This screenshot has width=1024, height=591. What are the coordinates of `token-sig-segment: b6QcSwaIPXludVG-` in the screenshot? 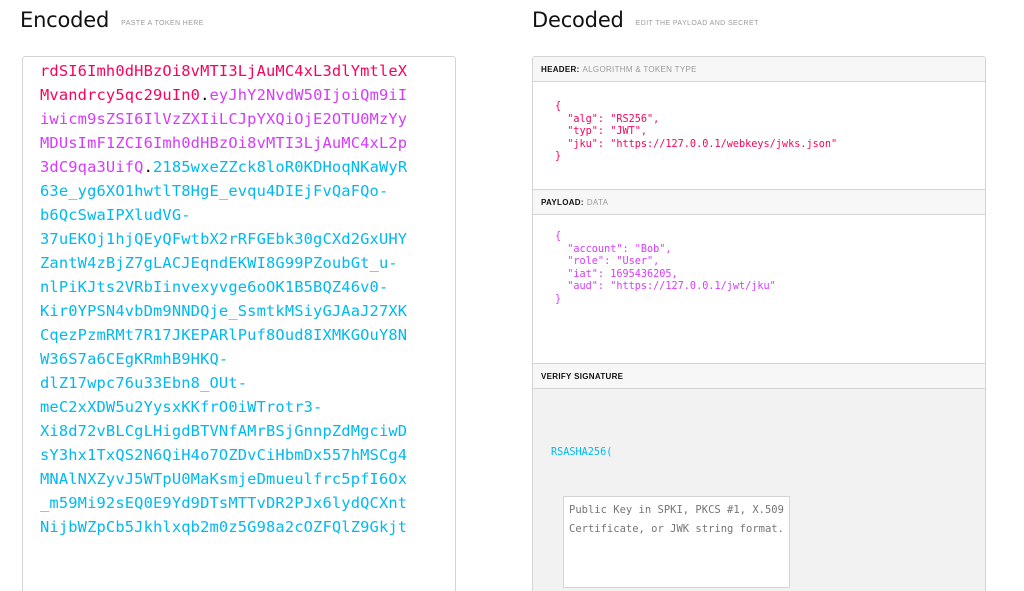 It's located at (115, 215).